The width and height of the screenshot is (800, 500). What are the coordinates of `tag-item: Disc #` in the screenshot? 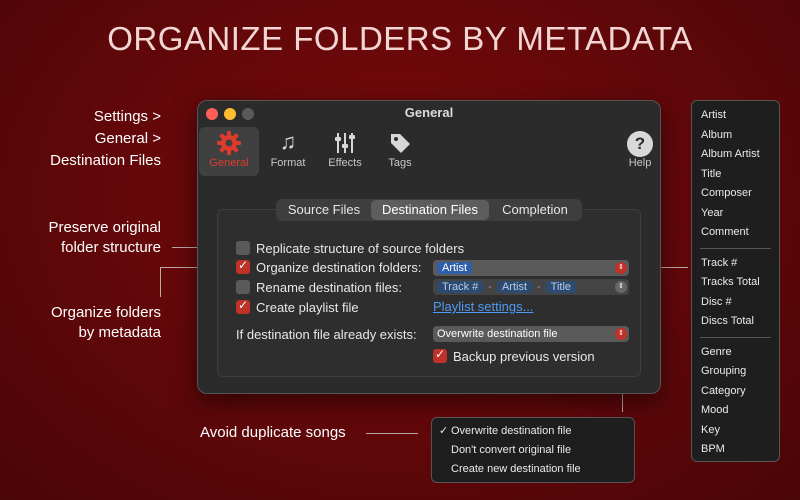 It's located at (735, 303).